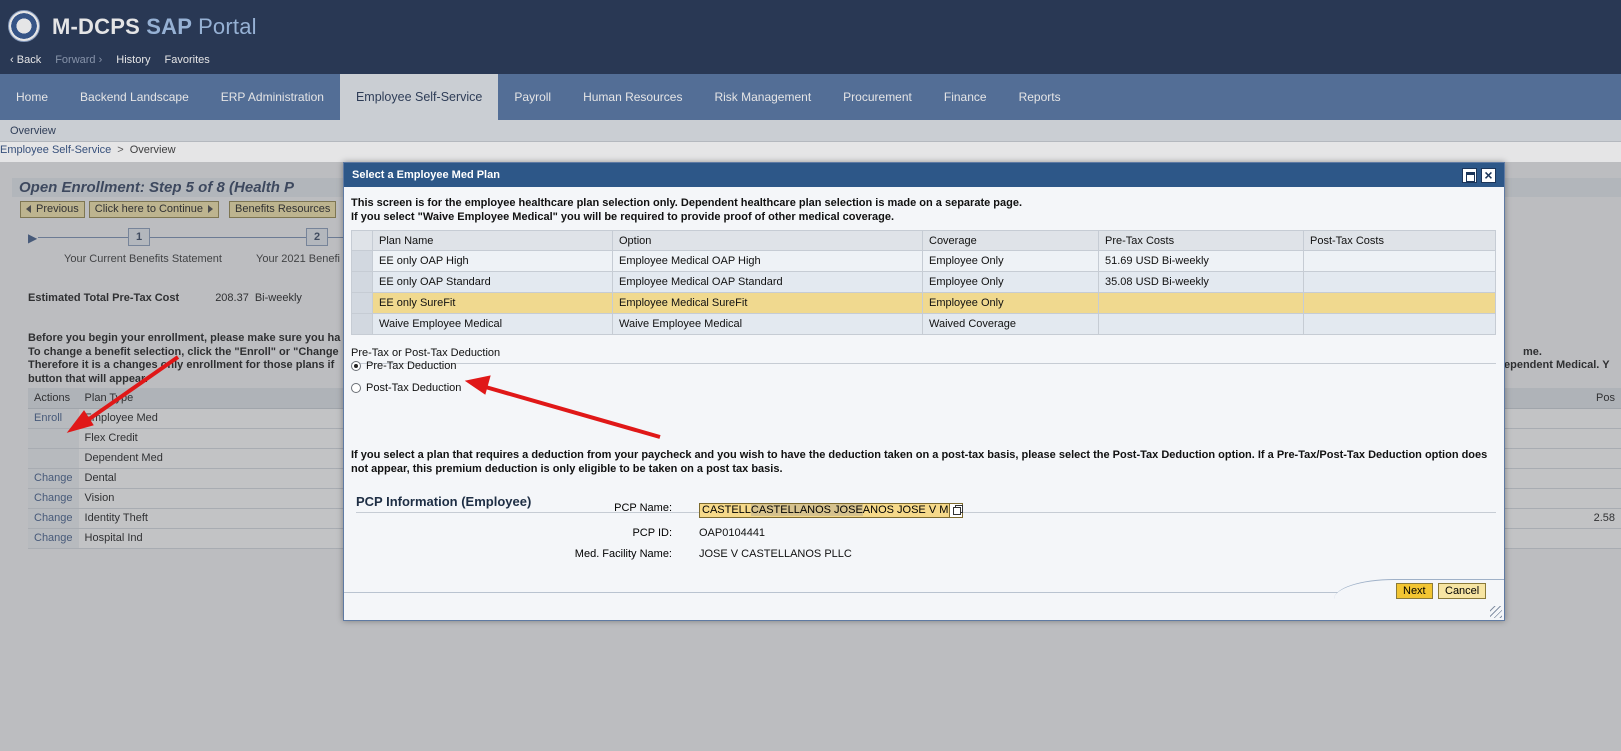  What do you see at coordinates (356, 366) in the screenshot?
I see `pre-tax-radio` at bounding box center [356, 366].